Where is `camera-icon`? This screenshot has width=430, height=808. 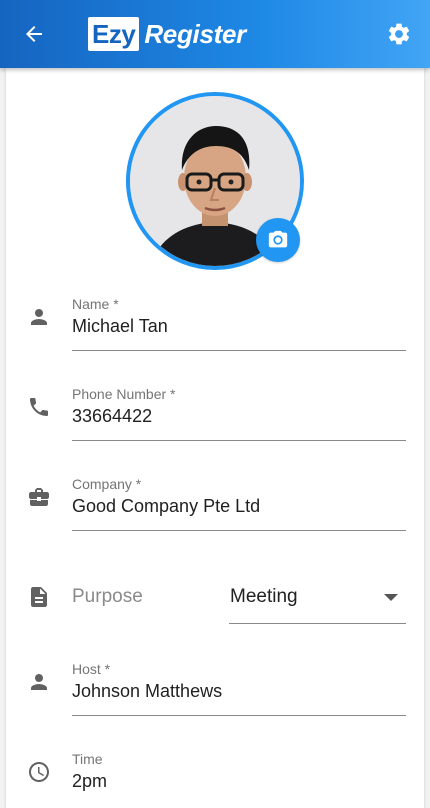
camera-icon is located at coordinates (278, 239).